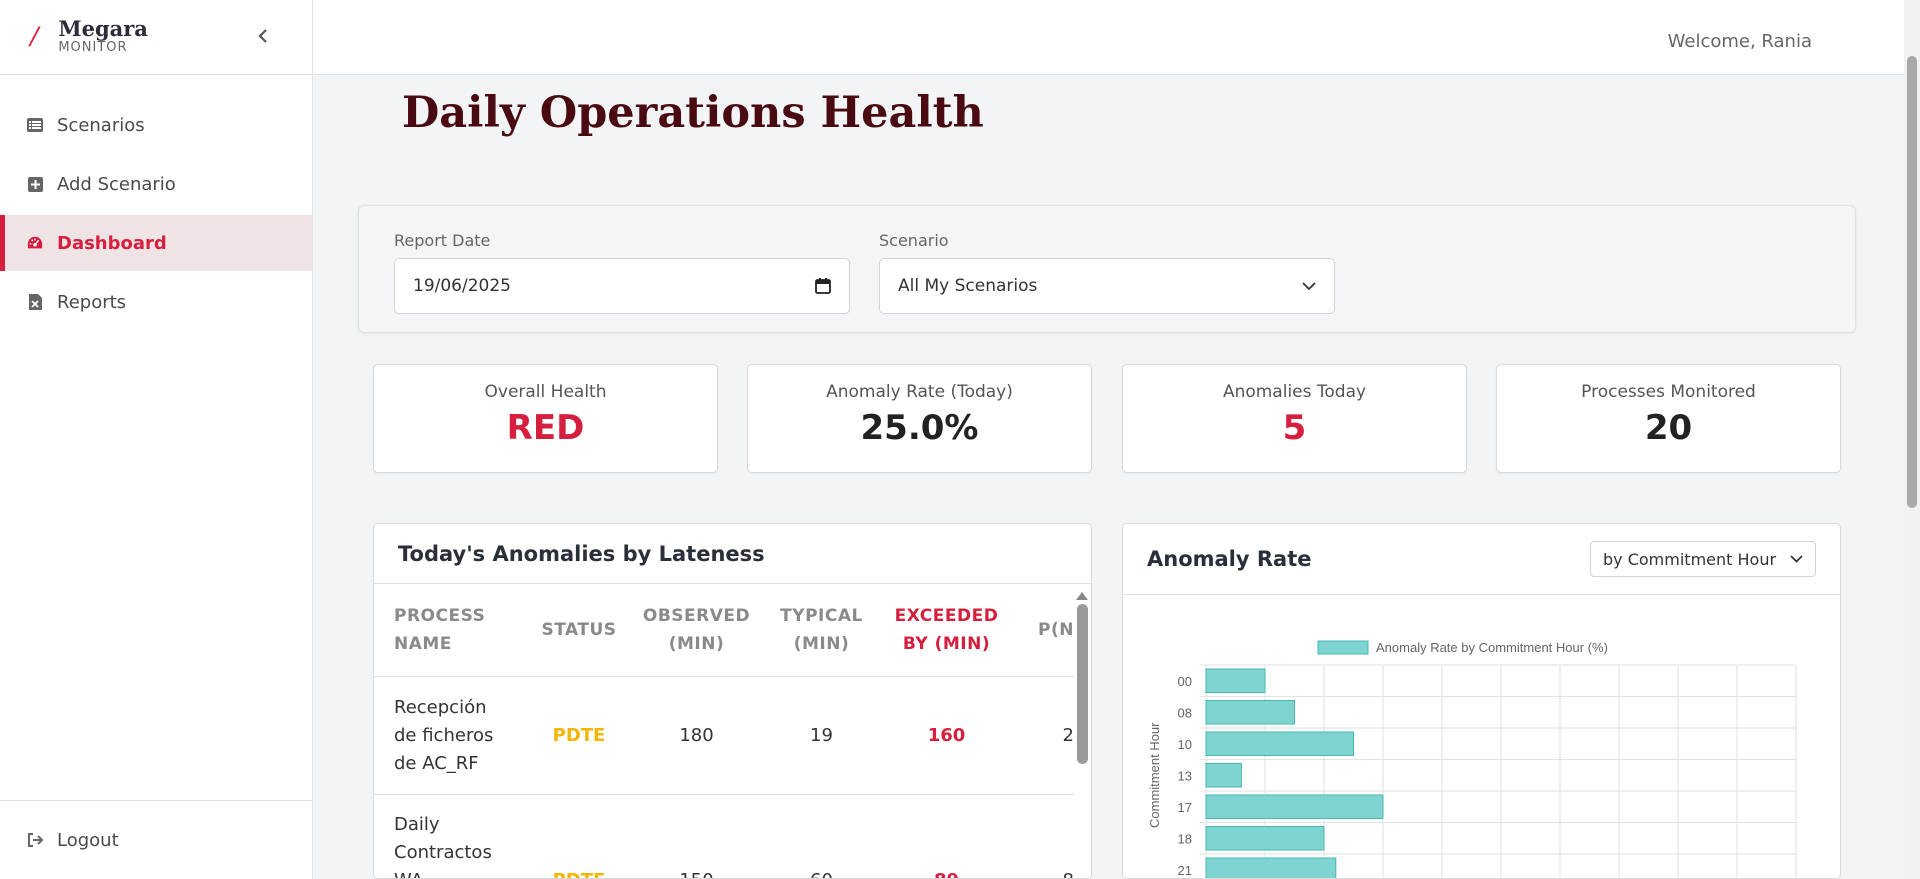  What do you see at coordinates (1185, 838) in the screenshot?
I see `y-tick-label: 18` at bounding box center [1185, 838].